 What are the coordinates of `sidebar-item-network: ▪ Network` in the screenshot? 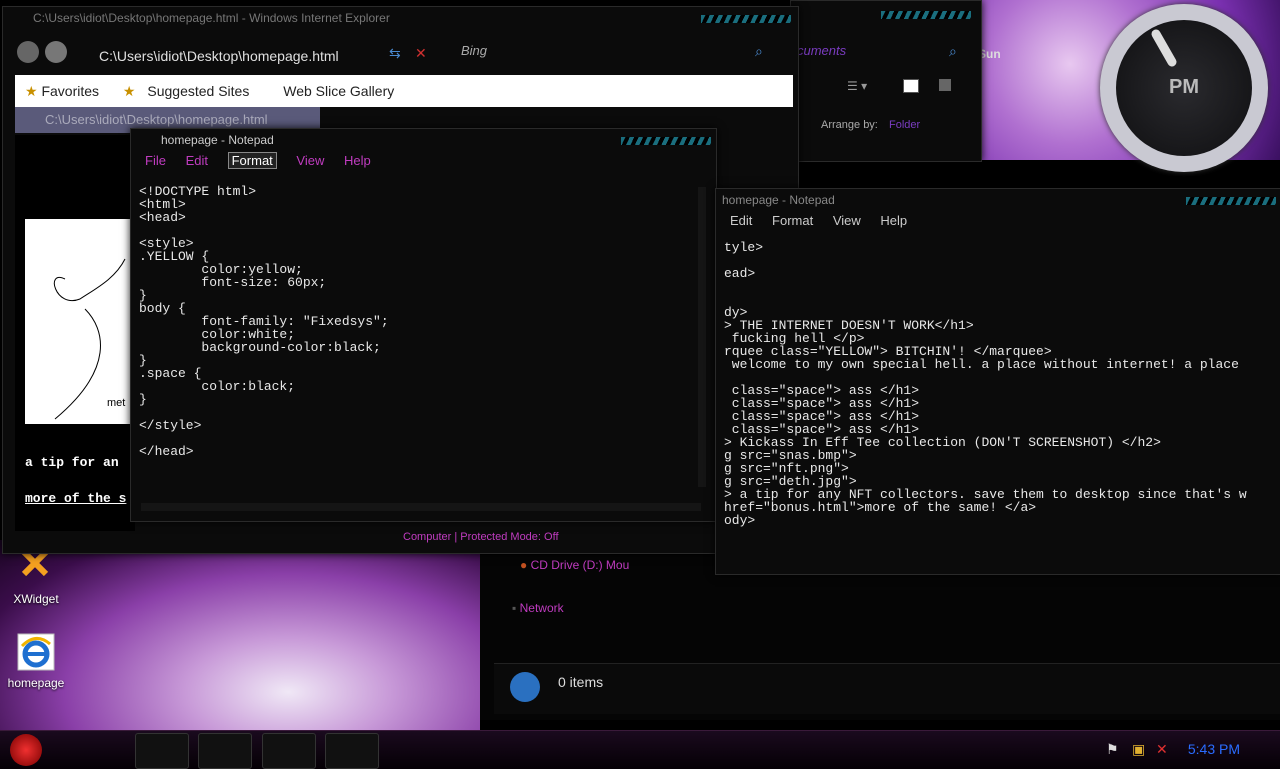 It's located at (538, 608).